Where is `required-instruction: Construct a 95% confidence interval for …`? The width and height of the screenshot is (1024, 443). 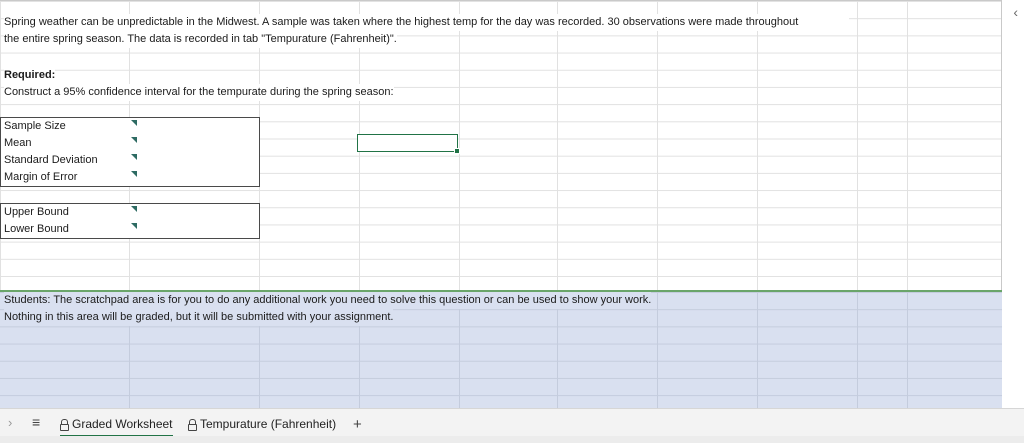
required-instruction: Construct a 95% confidence interval for … is located at coordinates (199, 92).